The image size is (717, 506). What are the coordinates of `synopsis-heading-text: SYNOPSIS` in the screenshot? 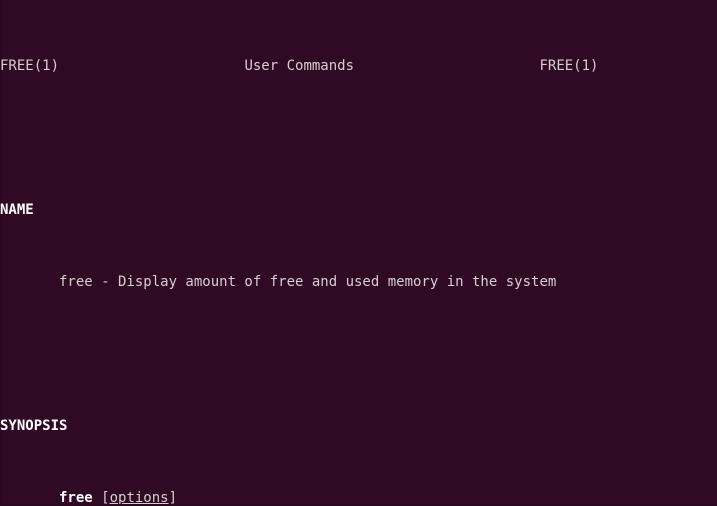 It's located at (34, 426).